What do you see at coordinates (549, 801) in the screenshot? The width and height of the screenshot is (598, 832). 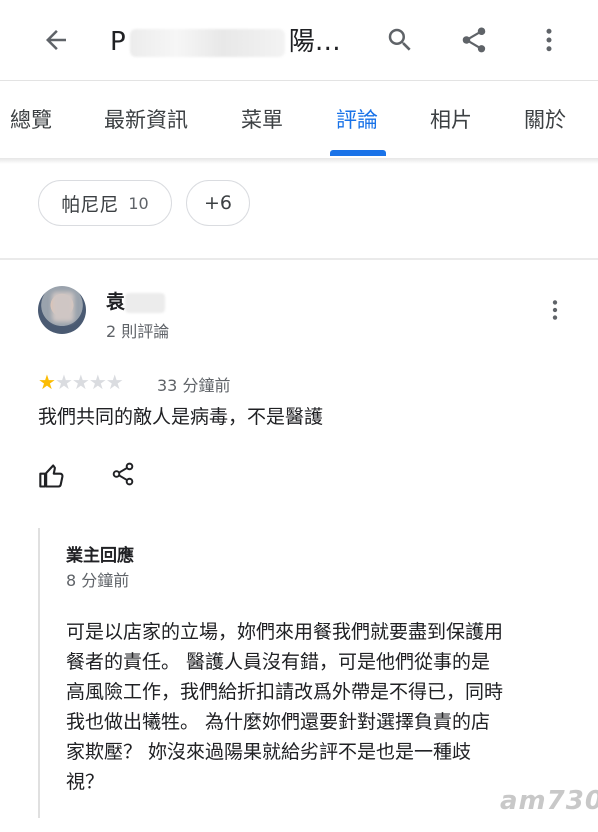 I see `watermark-logo: am730` at bounding box center [549, 801].